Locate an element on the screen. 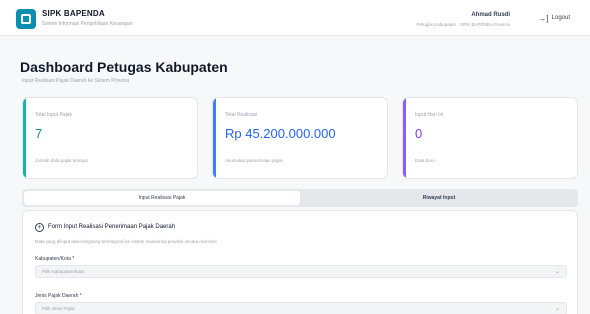 Image resolution: width=590 pixels, height=314 pixels. card-value: 0 is located at coordinates (419, 133).